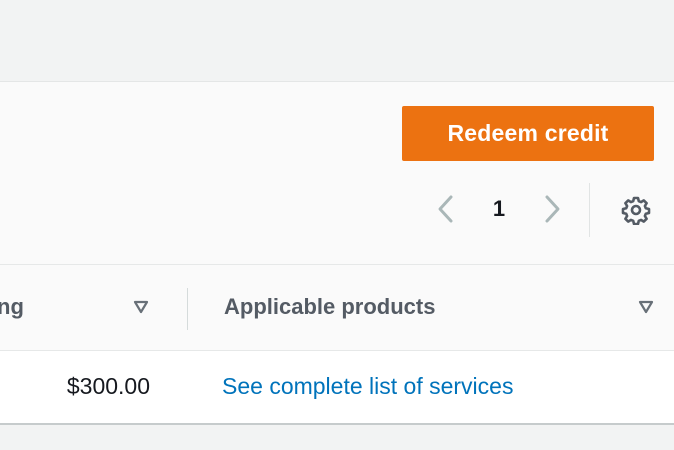 The image size is (674, 450). I want to click on chevron-right-icon, so click(552, 209).